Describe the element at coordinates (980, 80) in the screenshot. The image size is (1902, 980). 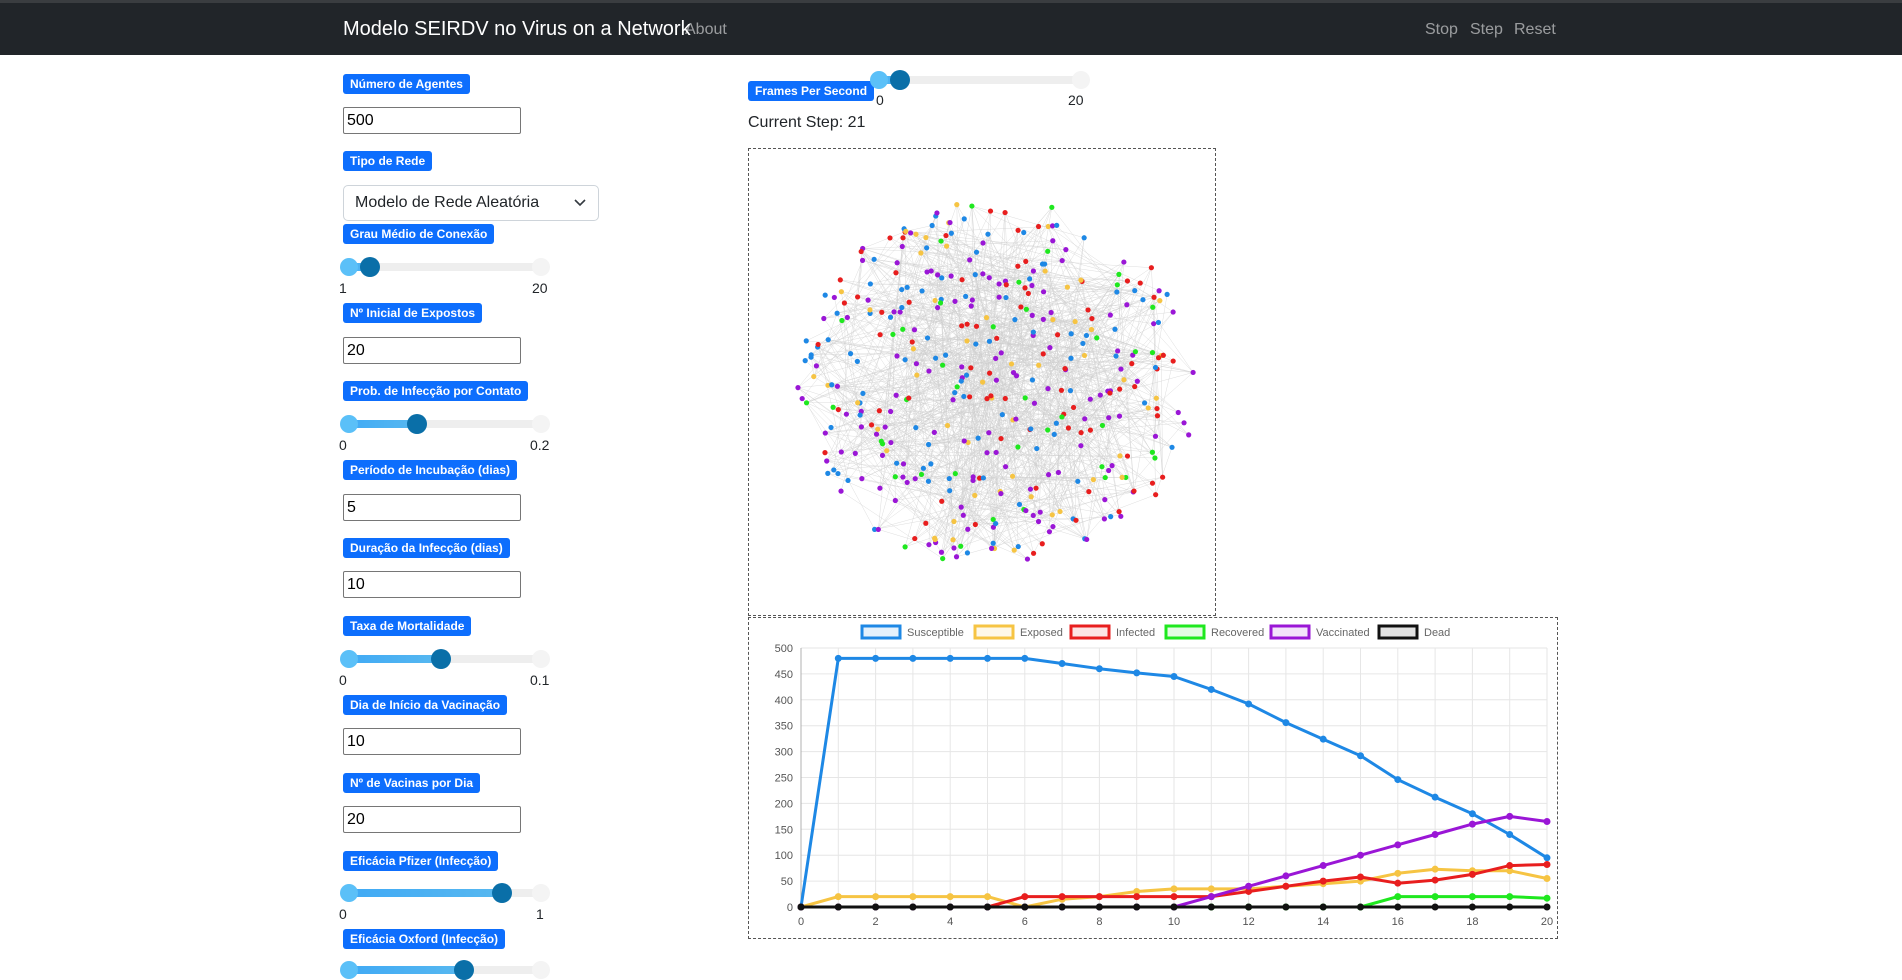
I see `fps-slider` at that location.